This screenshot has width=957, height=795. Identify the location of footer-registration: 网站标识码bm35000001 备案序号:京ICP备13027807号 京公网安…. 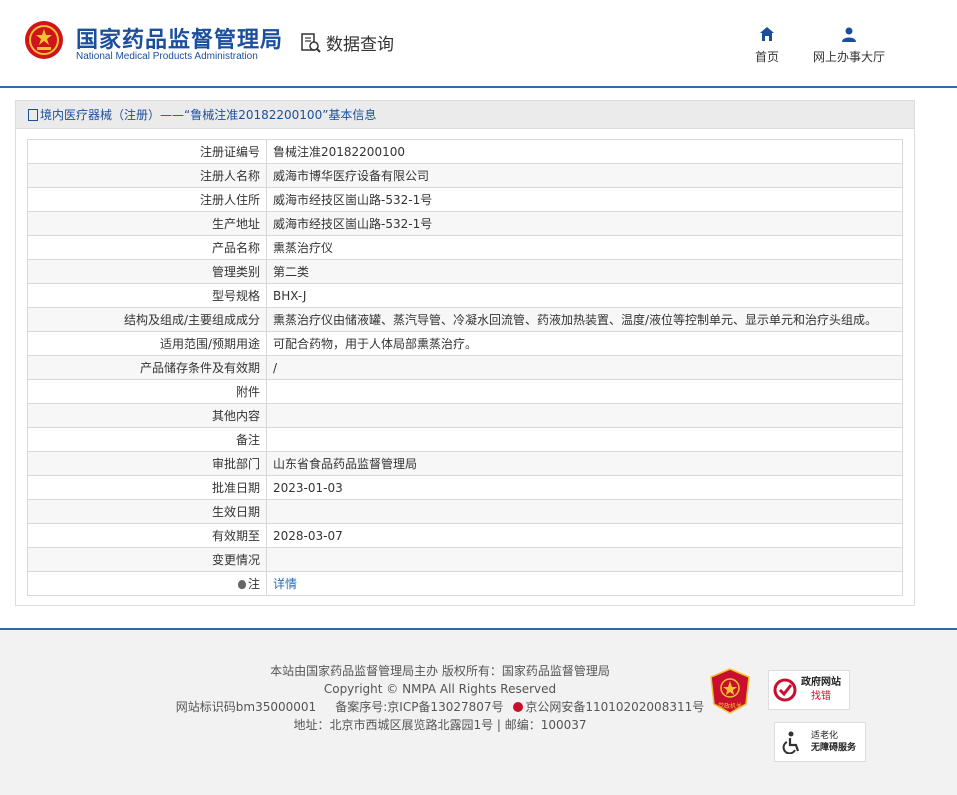
(440, 707).